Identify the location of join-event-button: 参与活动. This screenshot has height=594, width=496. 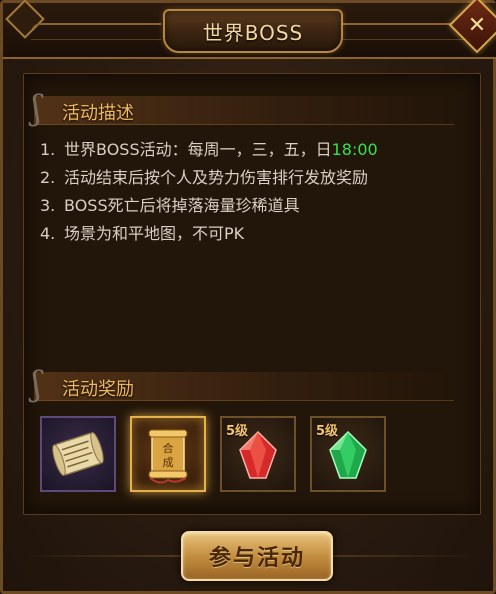
(257, 556).